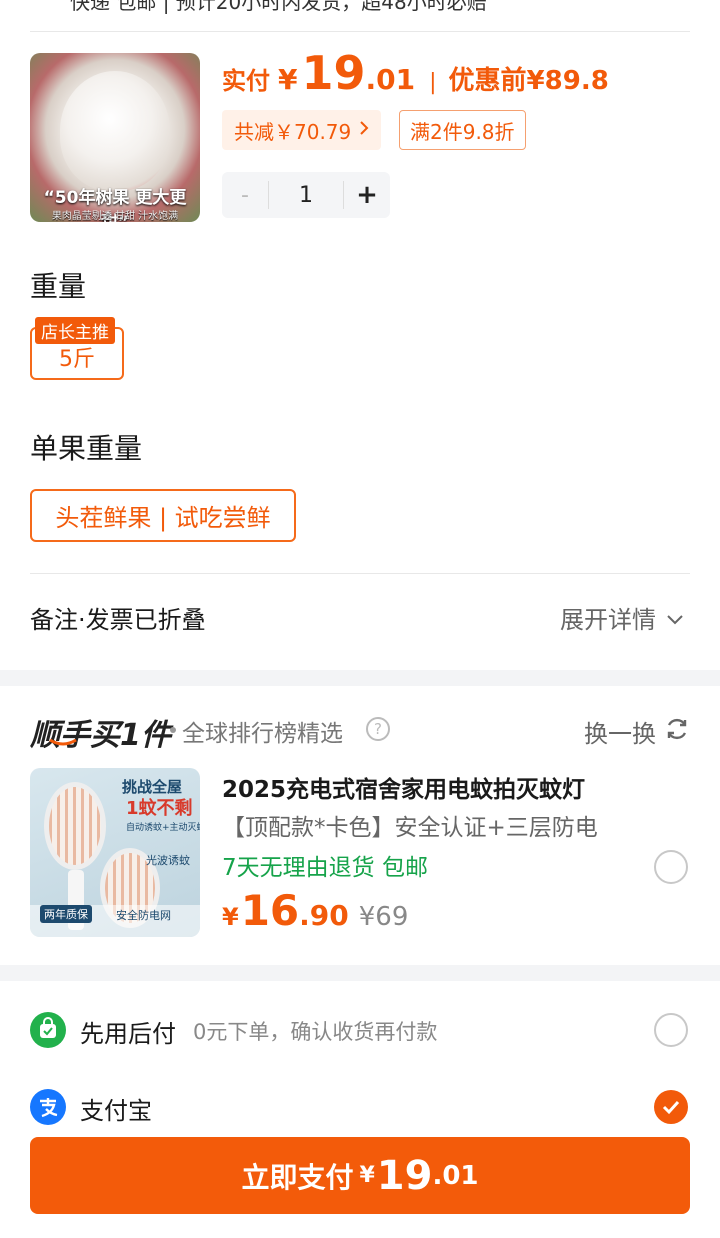 The image size is (720, 1238). I want to click on alipay-radio, so click(671, 1107).